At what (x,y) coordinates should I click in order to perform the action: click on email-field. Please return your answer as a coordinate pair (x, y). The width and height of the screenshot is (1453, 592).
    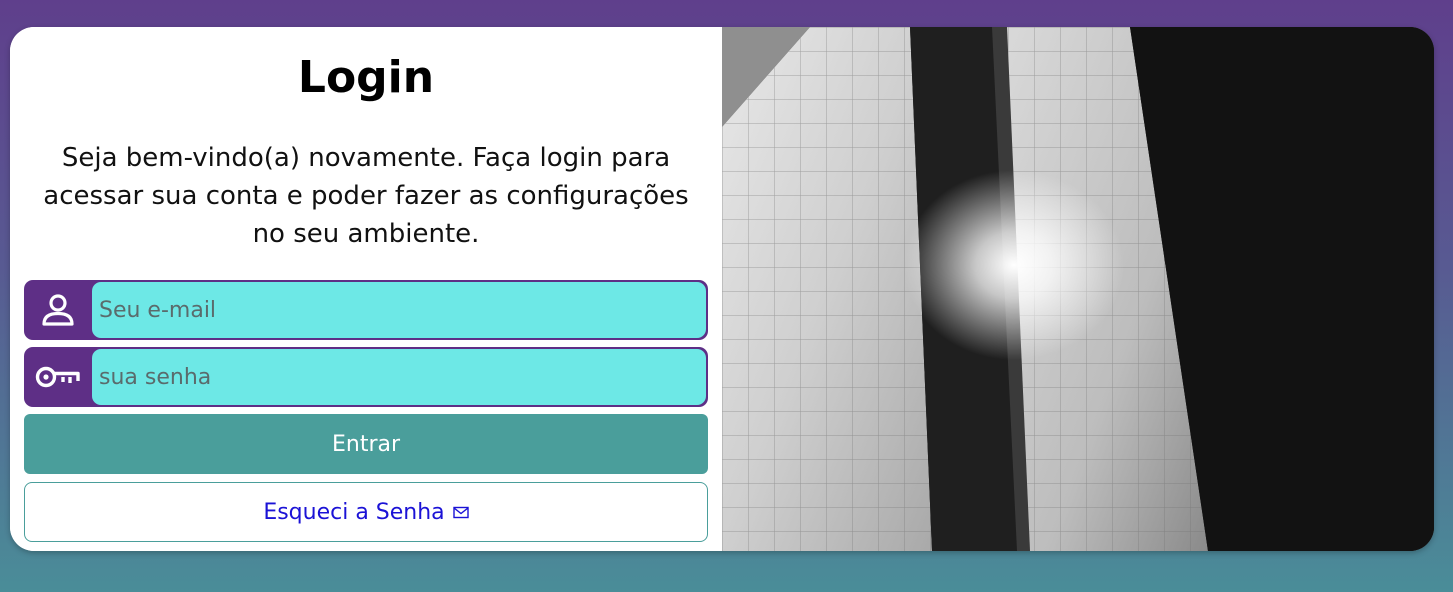
    Looking at the image, I should click on (366, 310).